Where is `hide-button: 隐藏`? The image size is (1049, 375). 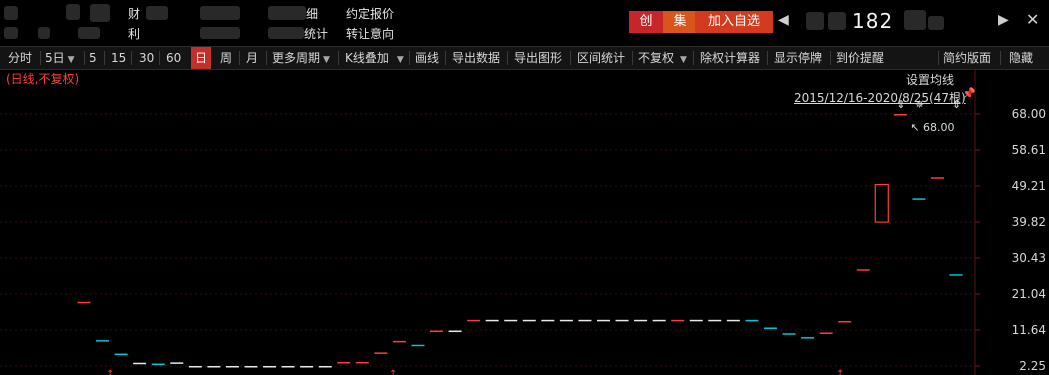
hide-button: 隐藏 is located at coordinates (1021, 58).